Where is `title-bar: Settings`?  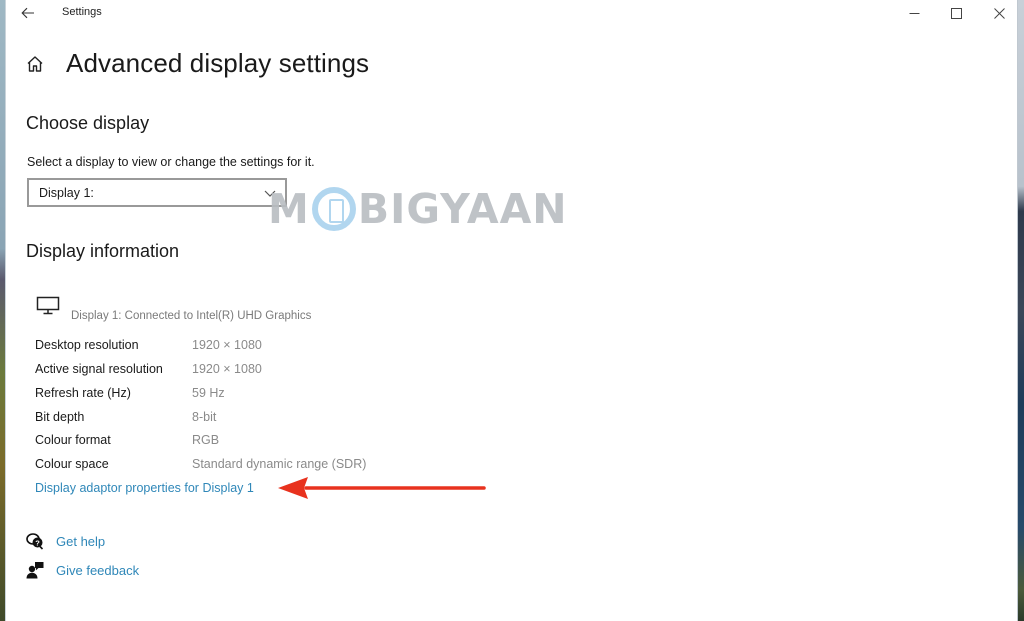
title-bar: Settings is located at coordinates (511, 14).